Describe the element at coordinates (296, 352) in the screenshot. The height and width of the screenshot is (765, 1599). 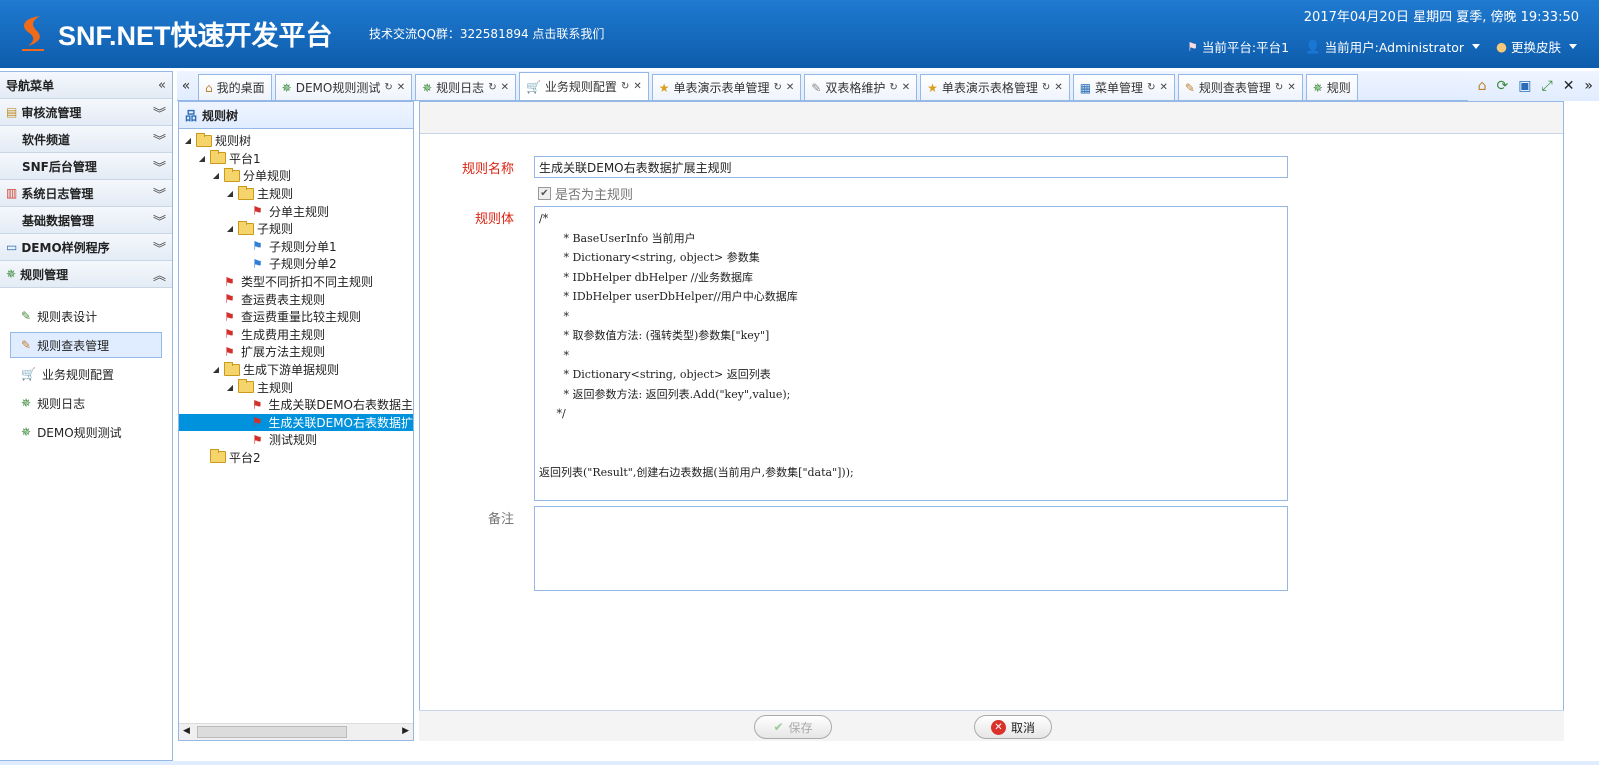
I see `tree-node: ⚑ 扩展方法主规则` at that location.